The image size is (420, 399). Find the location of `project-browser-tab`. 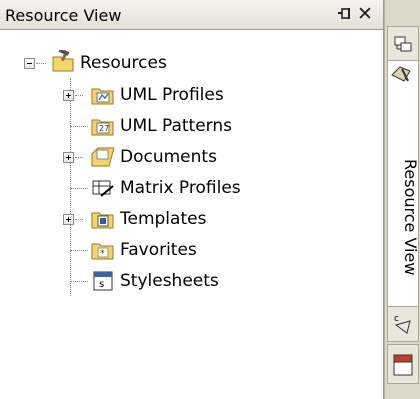

project-browser-tab is located at coordinates (403, 44).